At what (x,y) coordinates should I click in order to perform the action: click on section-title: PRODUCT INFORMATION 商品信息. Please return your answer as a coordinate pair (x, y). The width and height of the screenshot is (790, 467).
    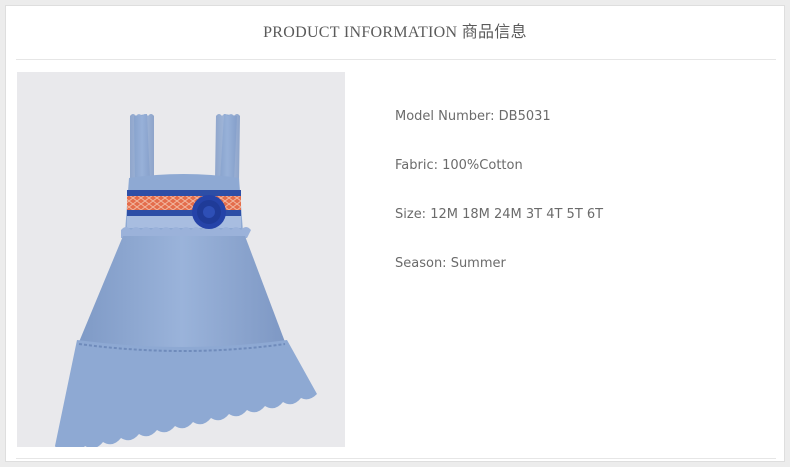
    Looking at the image, I should click on (395, 32).